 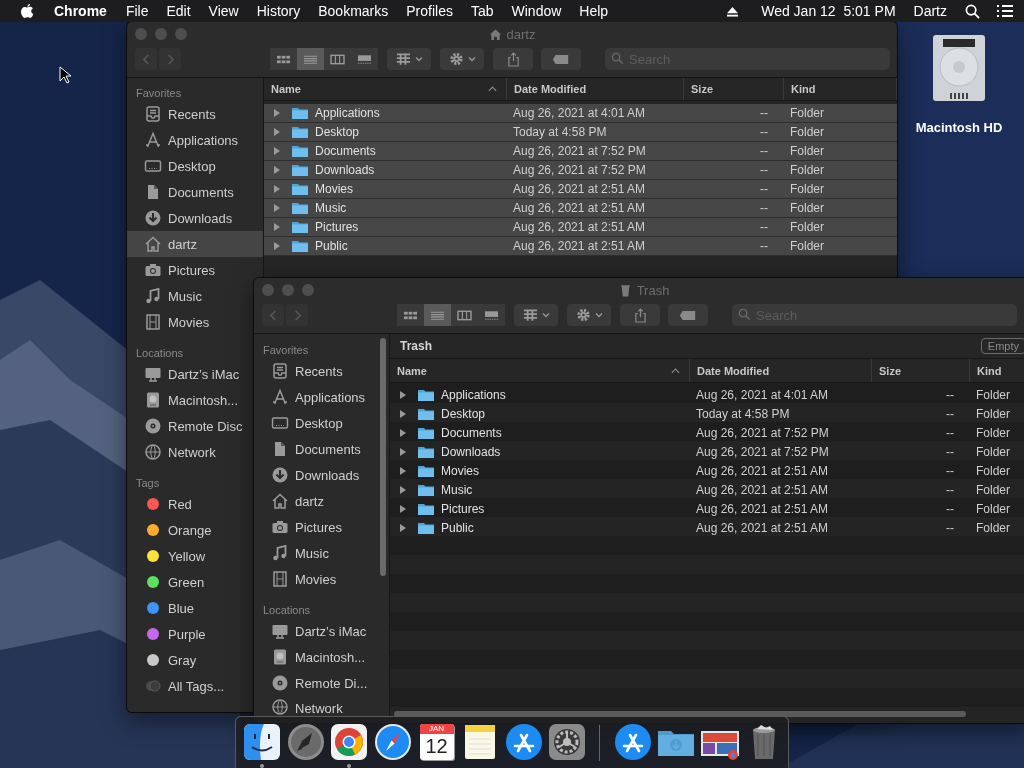 What do you see at coordinates (482, 11) in the screenshot?
I see `menu-item: Tab` at bounding box center [482, 11].